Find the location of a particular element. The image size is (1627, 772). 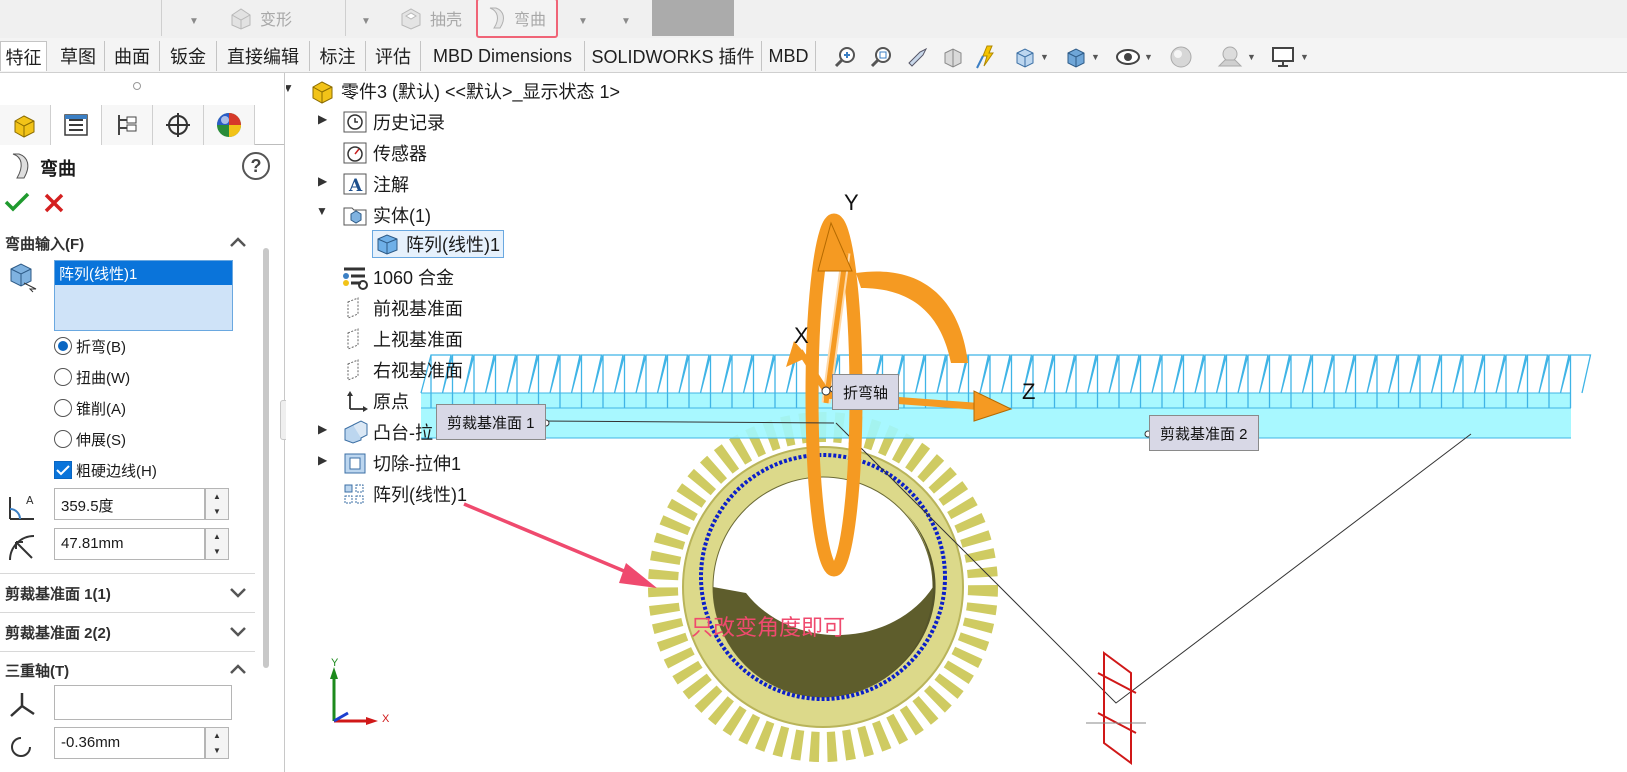

panel-grip is located at coordinates (137, 86).